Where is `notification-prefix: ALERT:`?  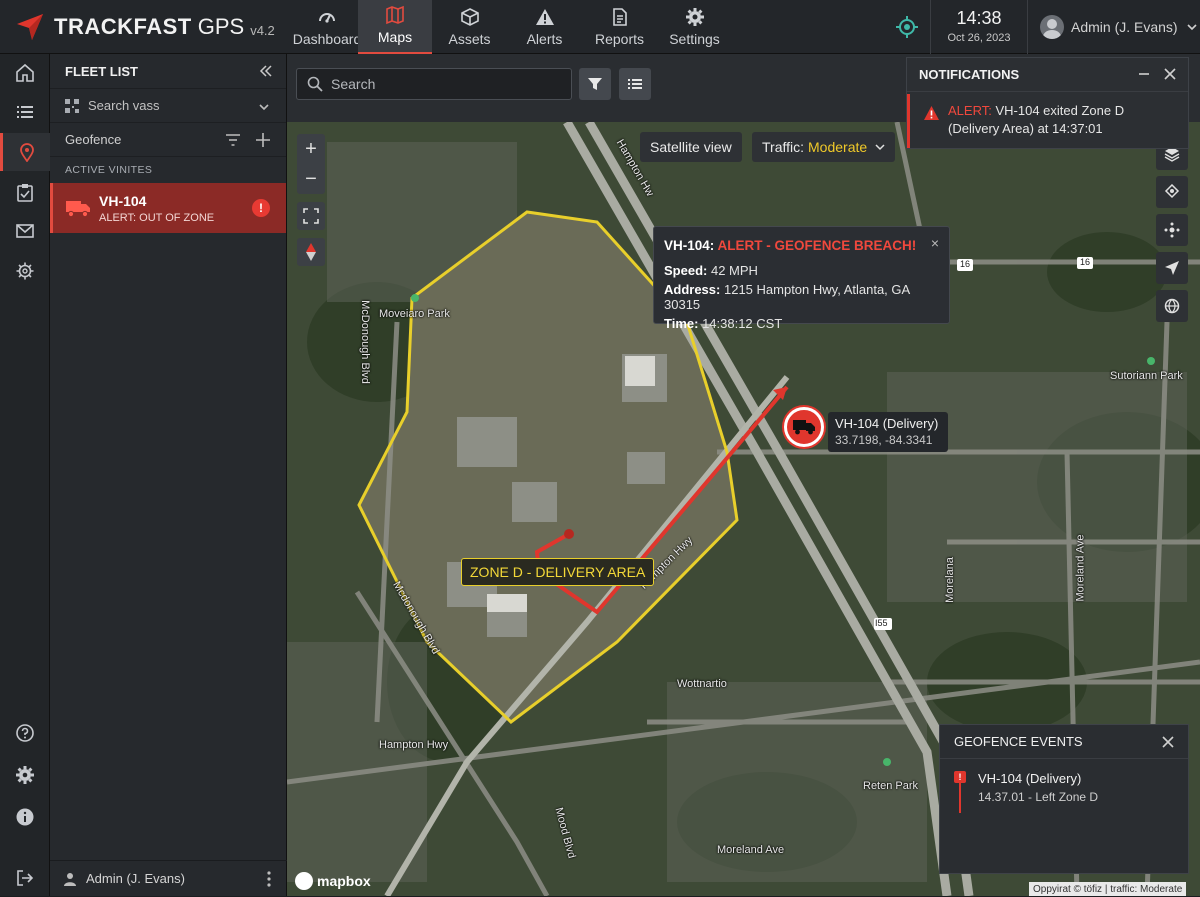
notification-prefix: ALERT: is located at coordinates (970, 110).